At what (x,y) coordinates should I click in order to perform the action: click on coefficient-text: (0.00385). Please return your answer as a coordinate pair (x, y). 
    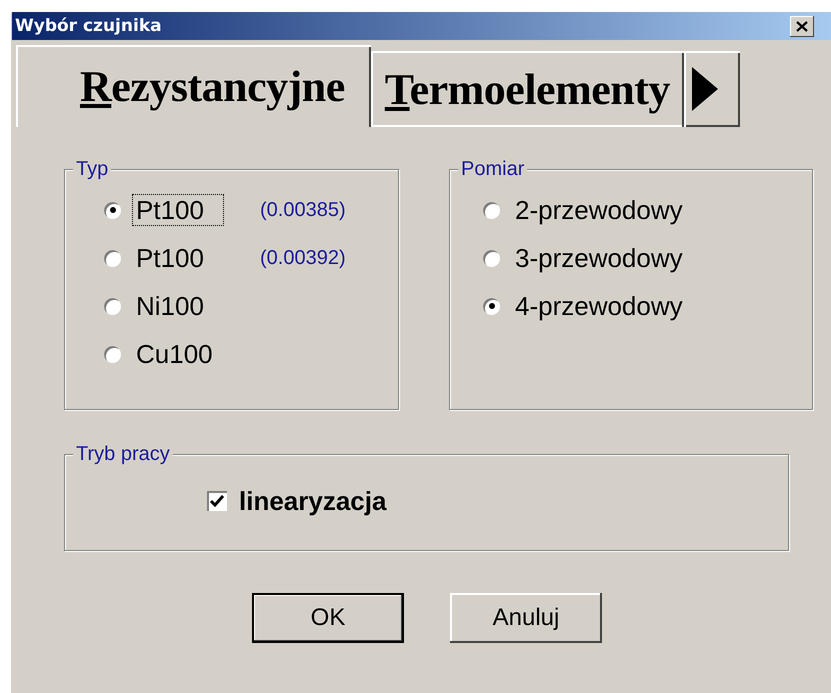
    Looking at the image, I should click on (303, 210).